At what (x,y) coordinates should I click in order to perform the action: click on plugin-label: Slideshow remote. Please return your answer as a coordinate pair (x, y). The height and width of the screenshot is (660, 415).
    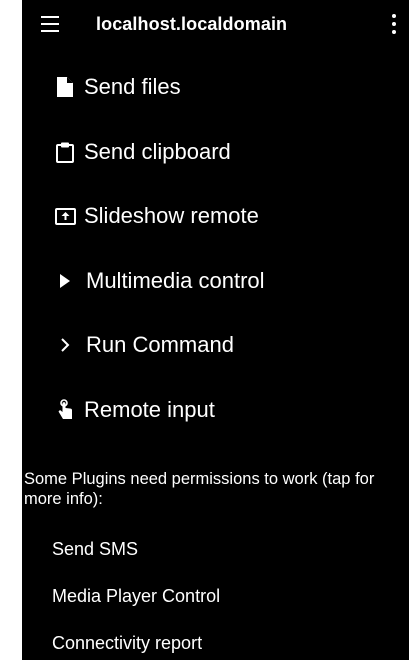
    Looking at the image, I should click on (171, 215).